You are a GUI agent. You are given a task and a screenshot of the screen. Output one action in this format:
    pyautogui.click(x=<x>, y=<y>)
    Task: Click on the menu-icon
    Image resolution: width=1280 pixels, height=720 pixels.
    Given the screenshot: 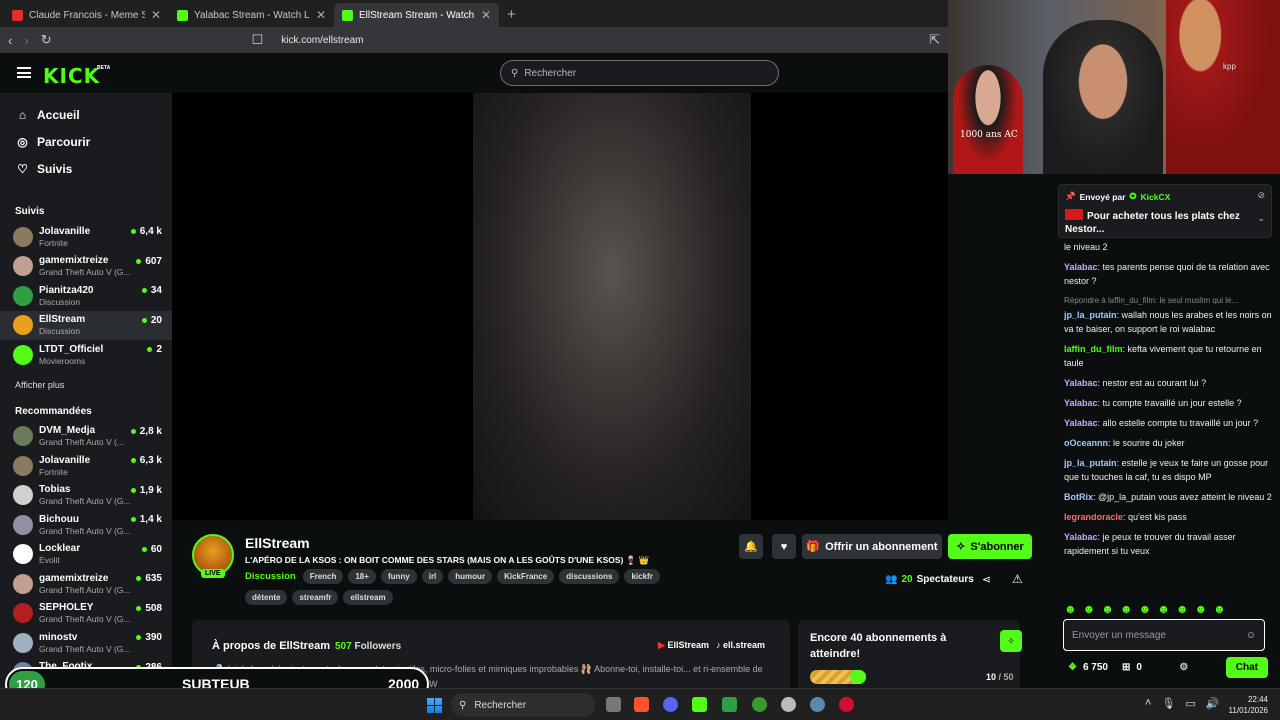 What is the action you would take?
    pyautogui.click(x=24, y=72)
    